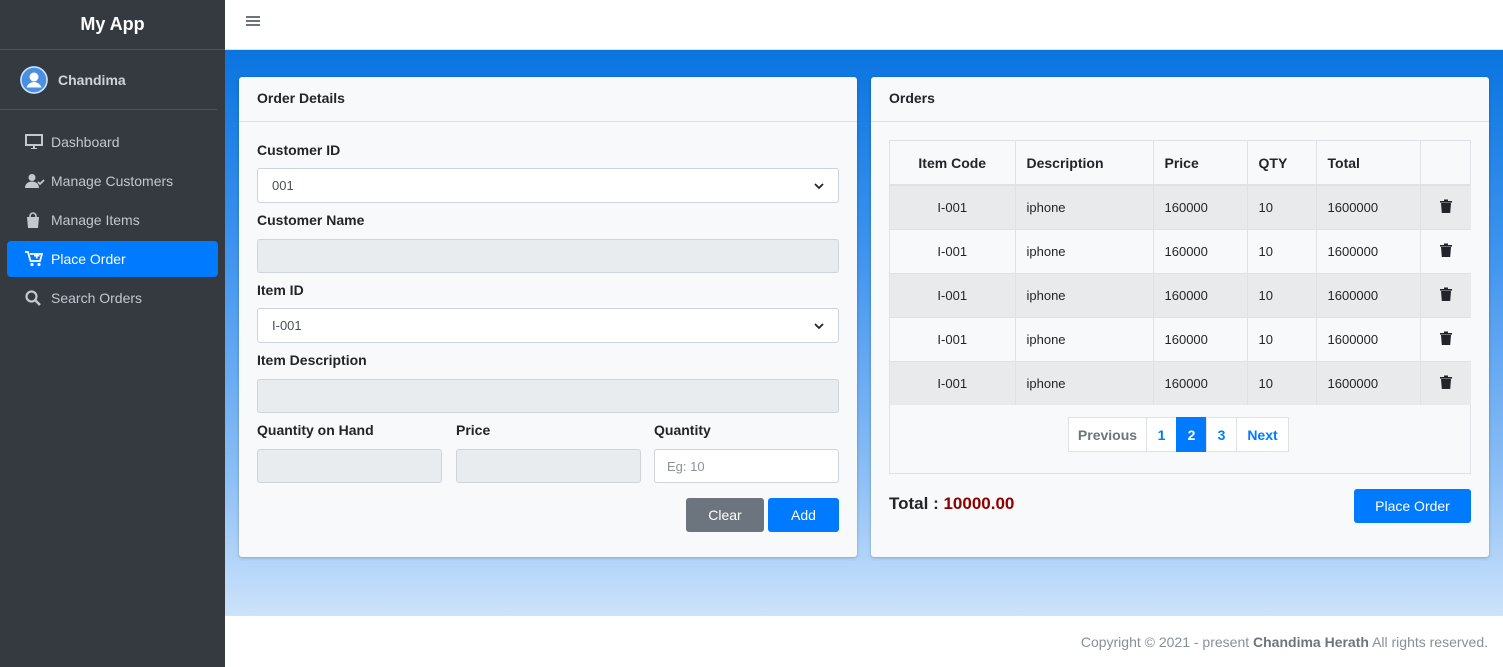 The width and height of the screenshot is (1503, 667). I want to click on sidebar-item-manage-customers: Manage Customers, so click(112, 181).